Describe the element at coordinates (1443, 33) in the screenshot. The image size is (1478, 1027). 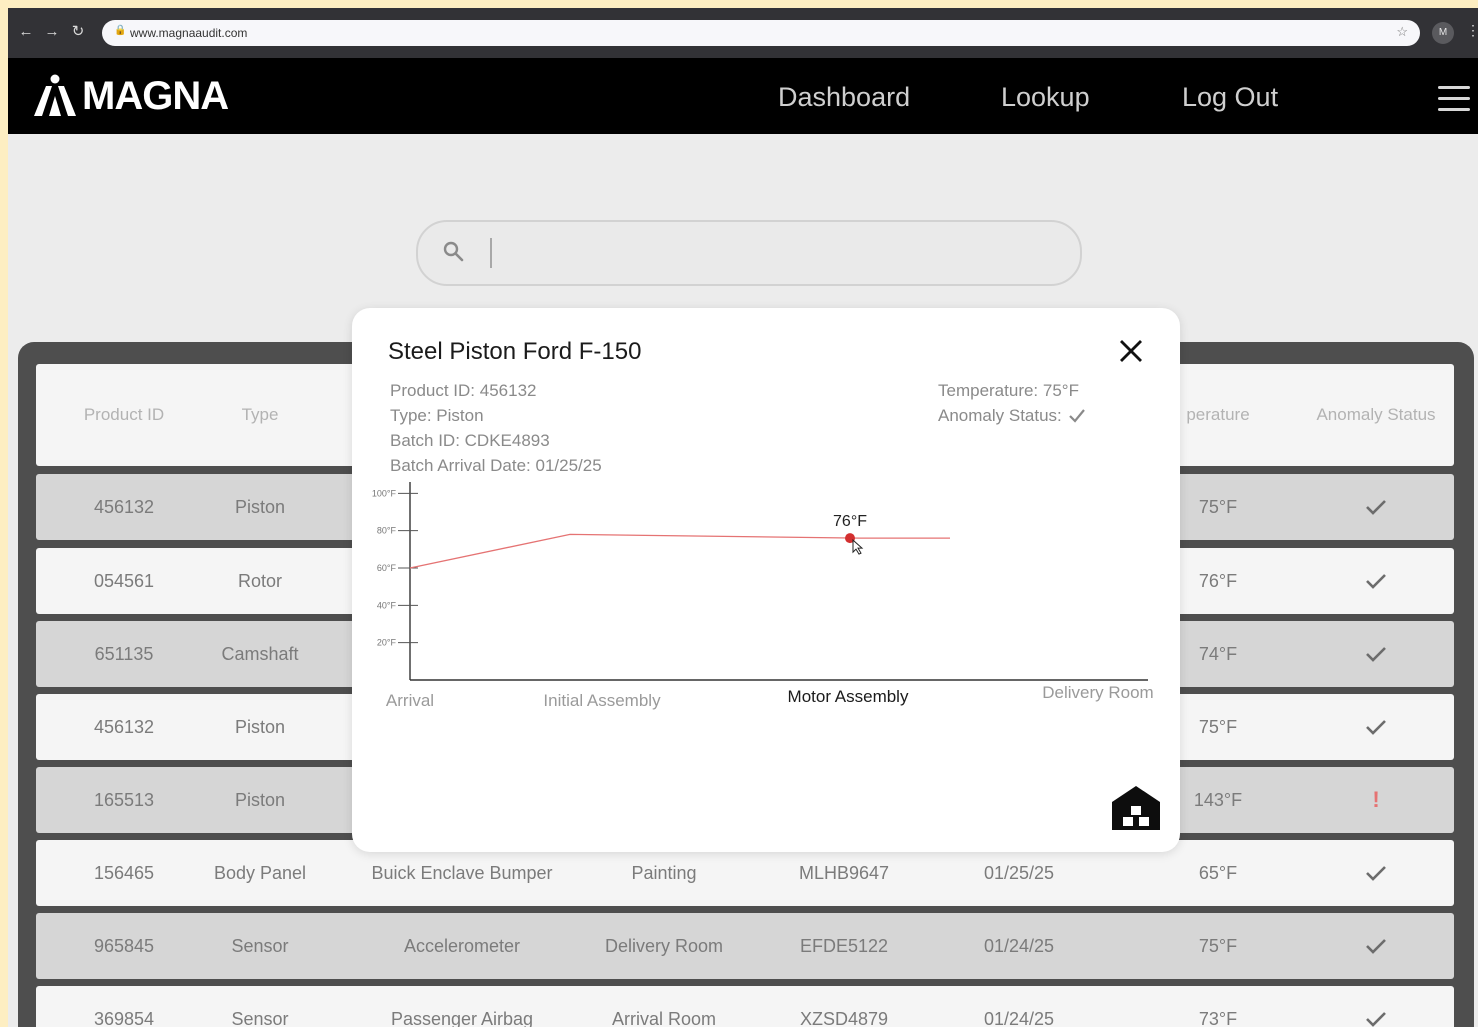
I see `profile-avatar: M` at that location.